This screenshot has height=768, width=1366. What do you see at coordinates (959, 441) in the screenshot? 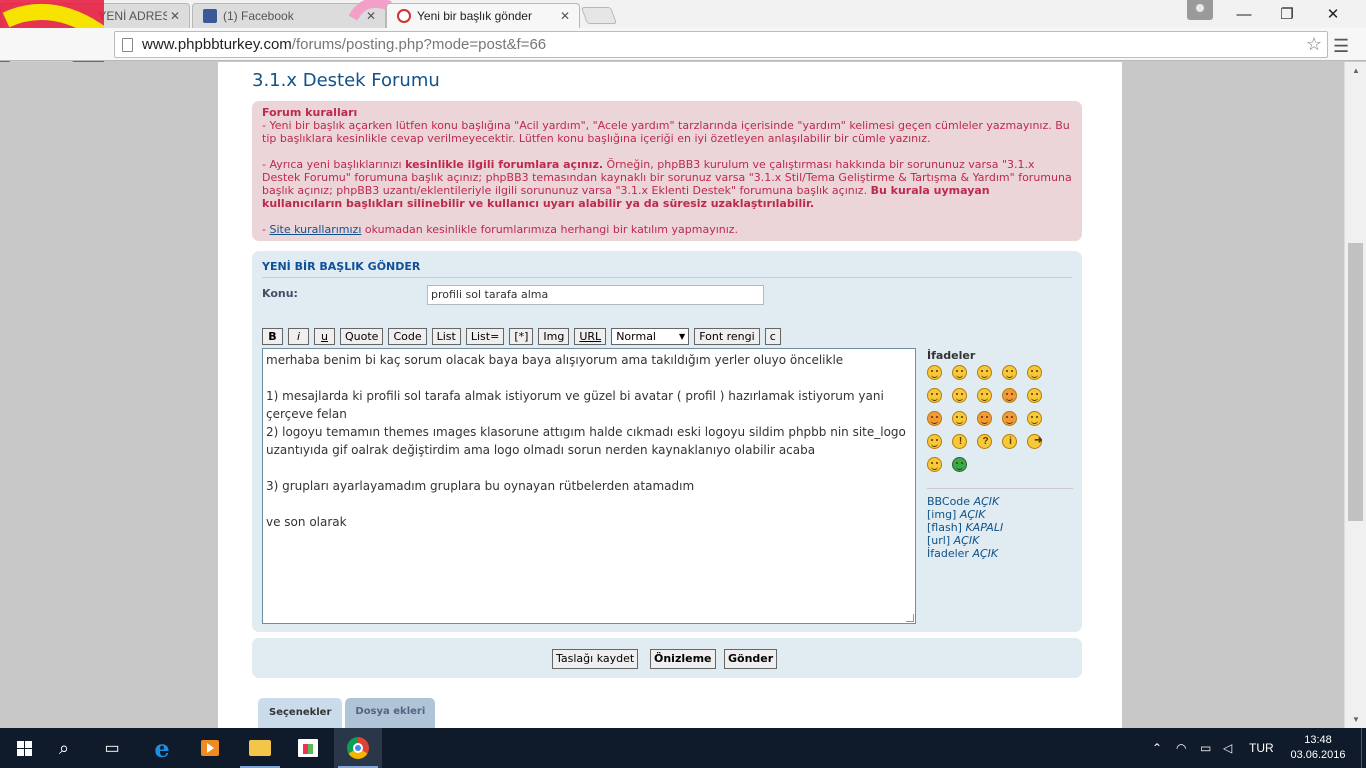
I see `exclamation-icon: !` at bounding box center [959, 441].